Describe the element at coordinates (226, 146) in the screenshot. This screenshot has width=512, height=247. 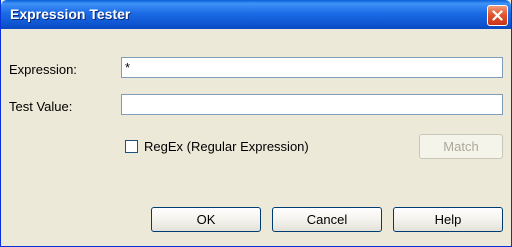
I see `regex-checkbox-label: RegEx (Regular Expression)` at that location.